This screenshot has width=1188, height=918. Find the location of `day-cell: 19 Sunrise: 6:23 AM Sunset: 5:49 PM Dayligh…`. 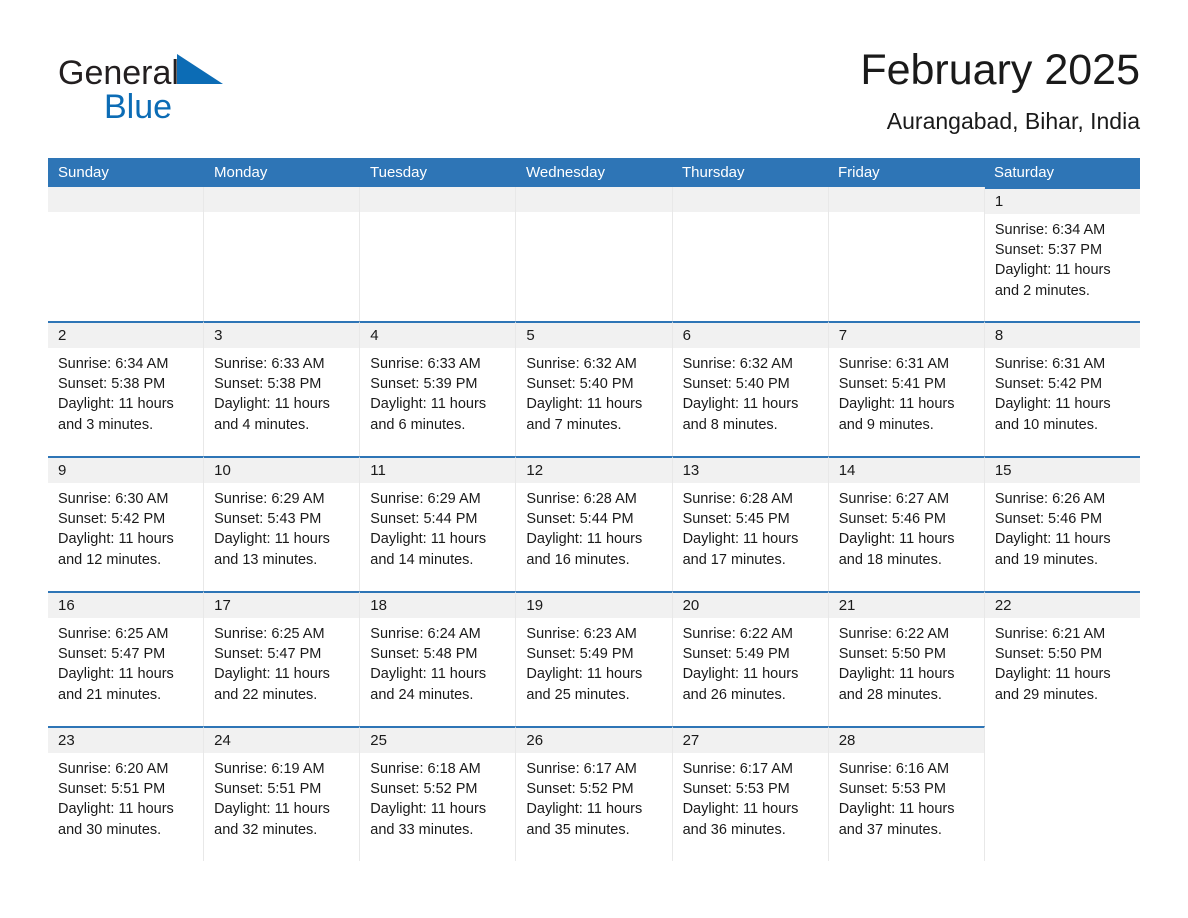

day-cell: 19 Sunrise: 6:23 AM Sunset: 5:49 PM Dayligh… is located at coordinates (594, 658).